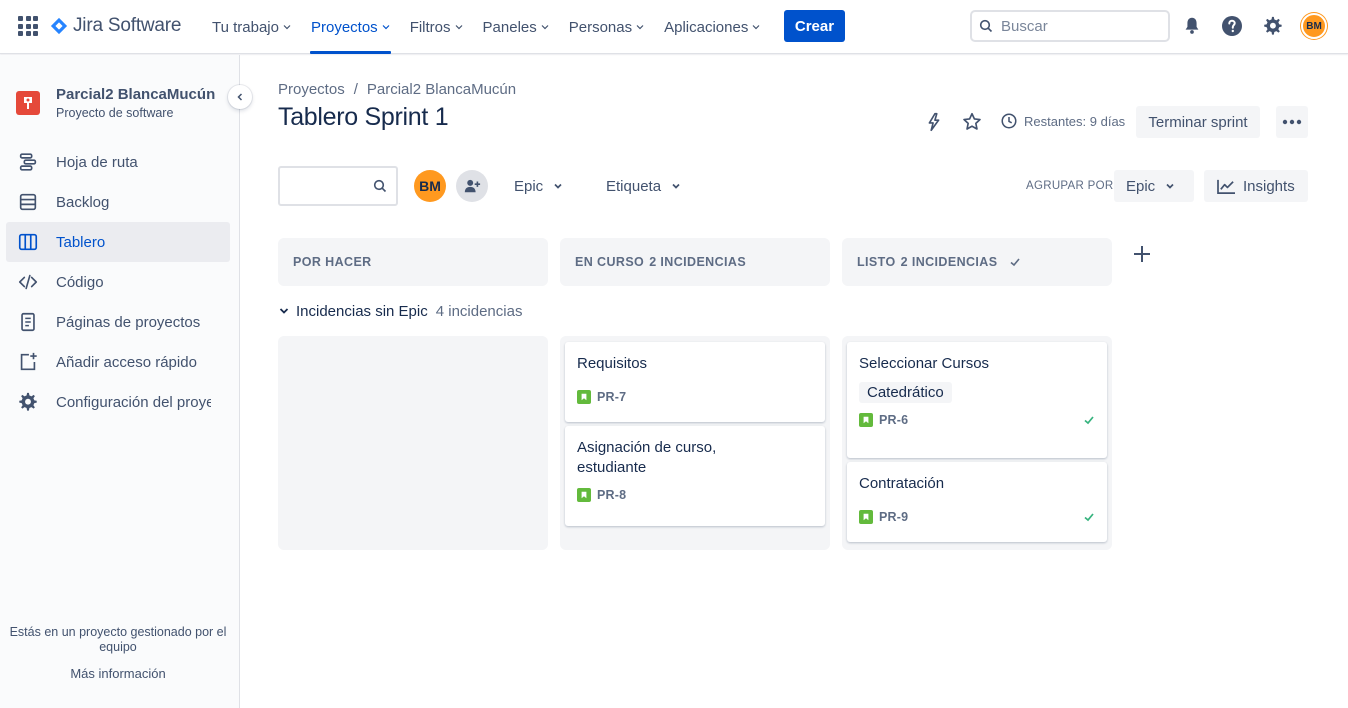 This screenshot has height=708, width=1348. Describe the element at coordinates (1232, 26) in the screenshot. I see `help-icon` at that location.